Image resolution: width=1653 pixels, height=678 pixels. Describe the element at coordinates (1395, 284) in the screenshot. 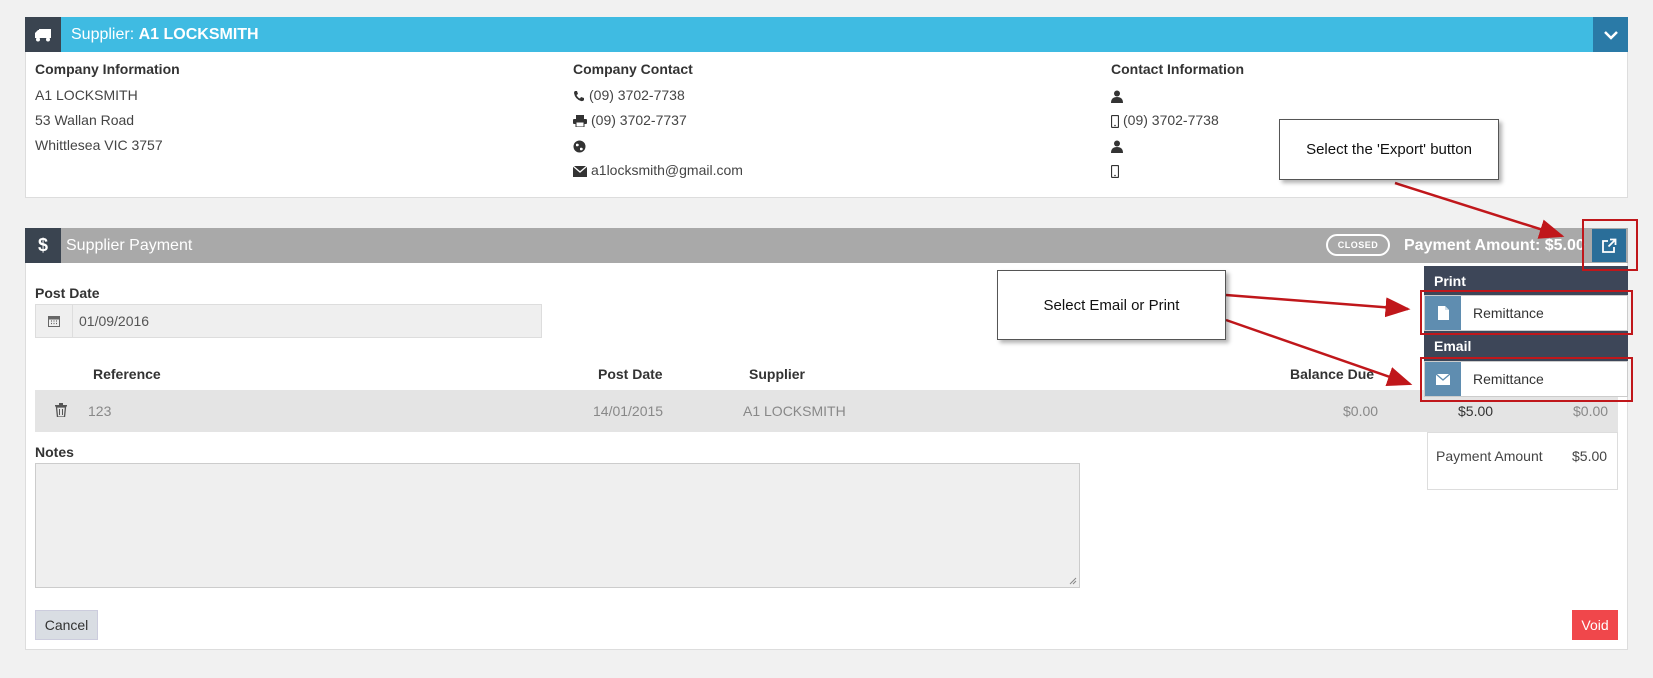

I see `annotation-arrows` at that location.